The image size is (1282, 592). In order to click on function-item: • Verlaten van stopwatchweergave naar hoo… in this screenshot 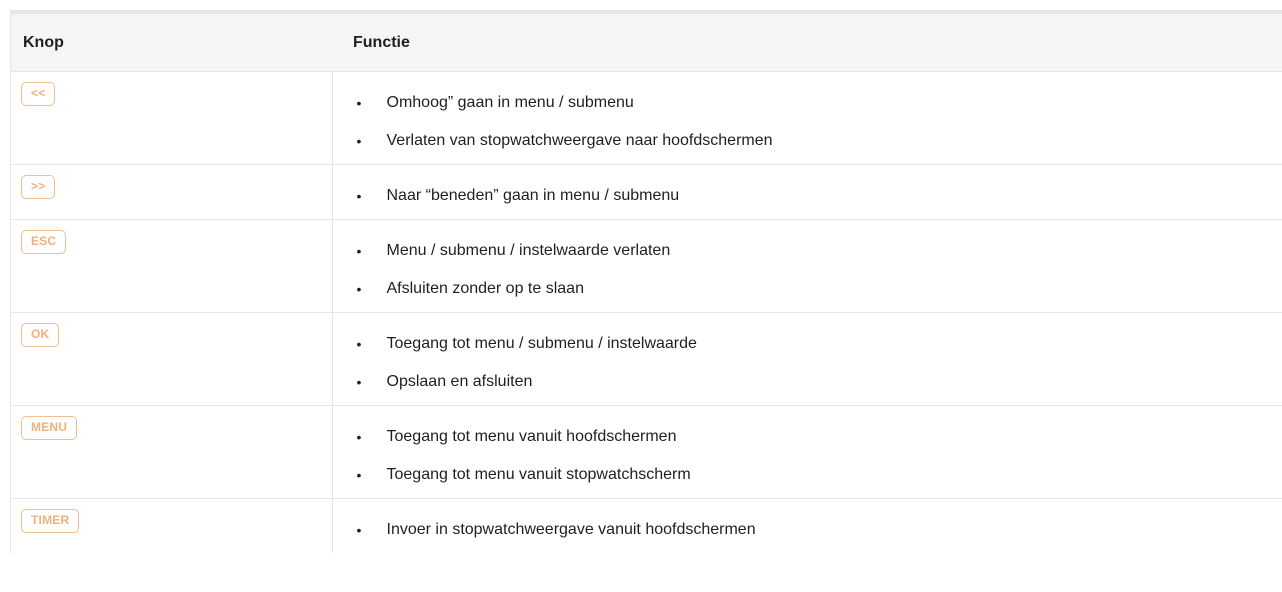, I will do `click(807, 141)`.